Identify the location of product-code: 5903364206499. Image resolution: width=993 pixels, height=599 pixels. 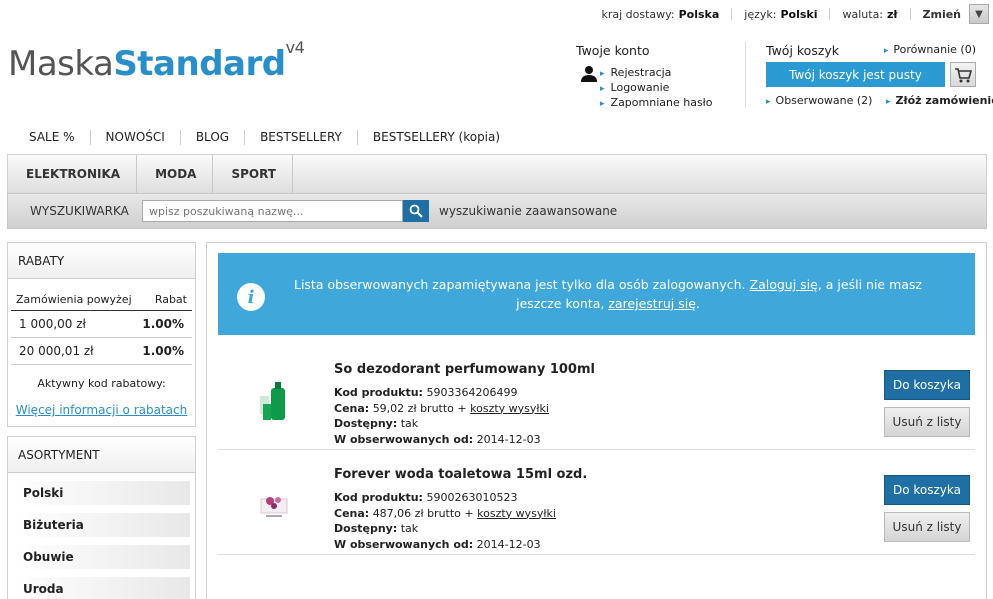
(472, 392).